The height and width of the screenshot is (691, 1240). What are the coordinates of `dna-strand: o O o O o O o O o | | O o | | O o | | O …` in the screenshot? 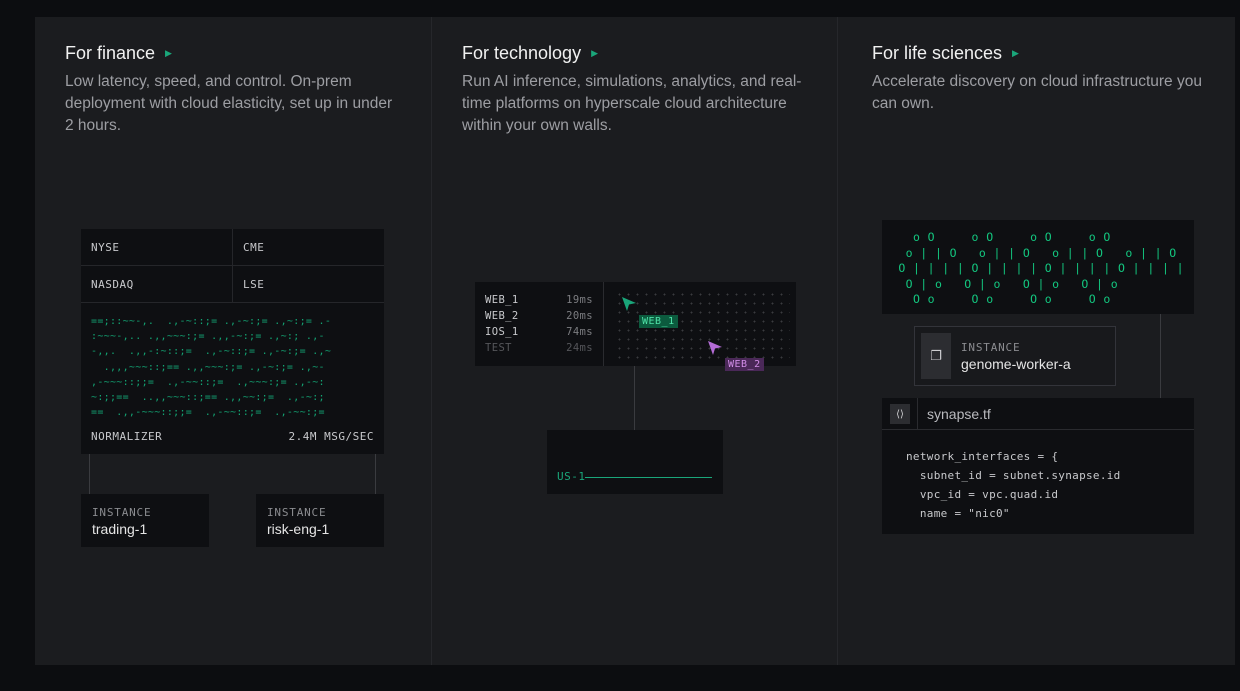 It's located at (1041, 268).